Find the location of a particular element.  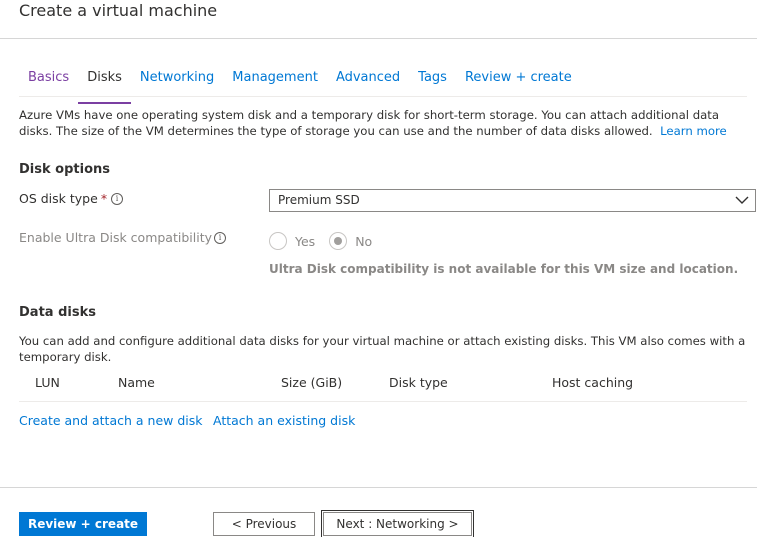

tab-tags: Tags is located at coordinates (432, 83).